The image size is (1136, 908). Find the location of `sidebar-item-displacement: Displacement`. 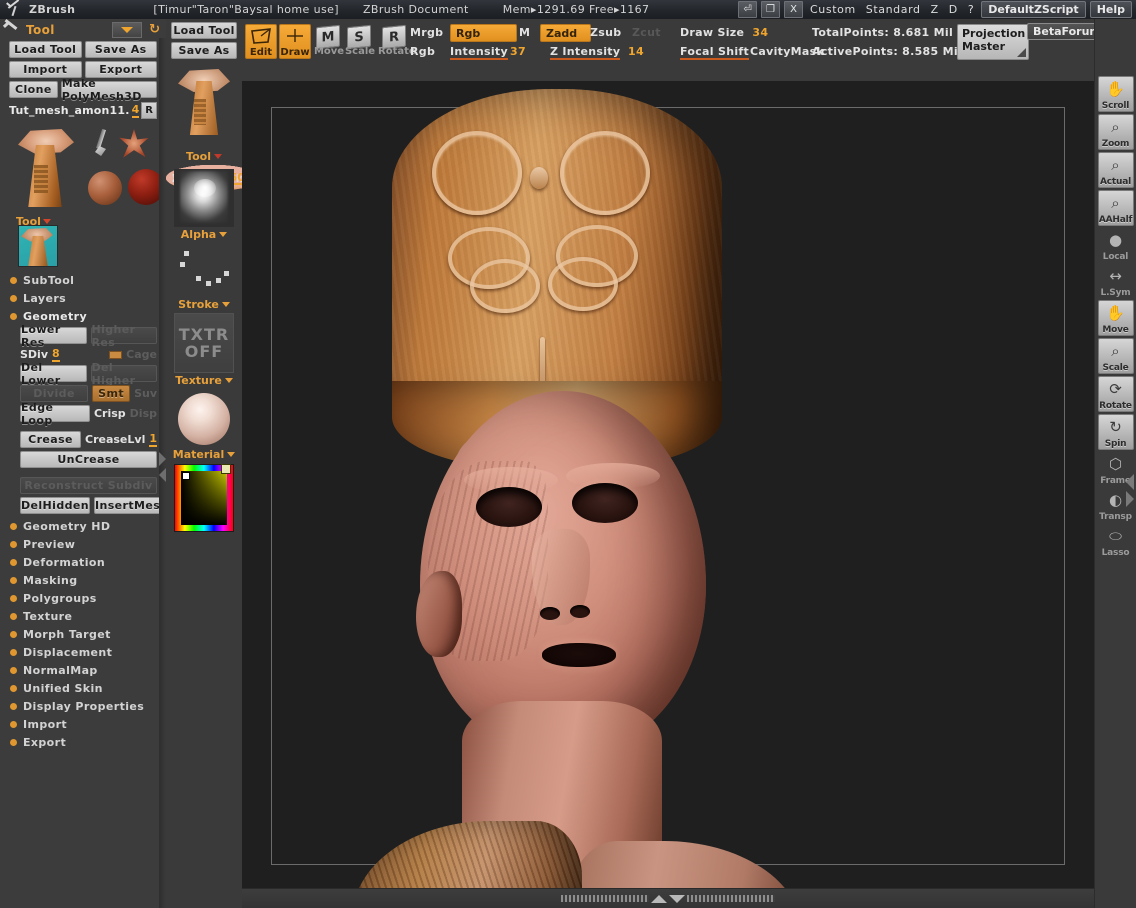

sidebar-item-displacement: Displacement is located at coordinates (83, 652).